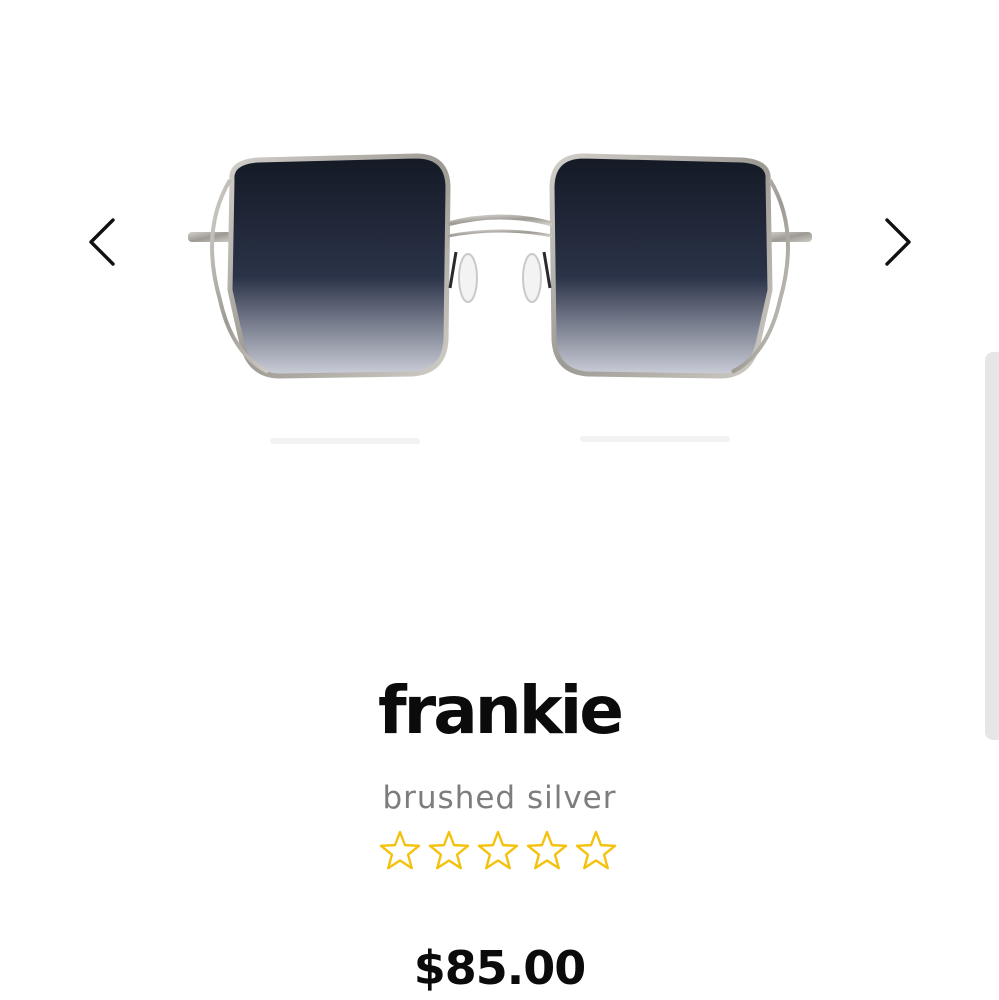  I want to click on product-color-label: brushed silver, so click(499, 798).